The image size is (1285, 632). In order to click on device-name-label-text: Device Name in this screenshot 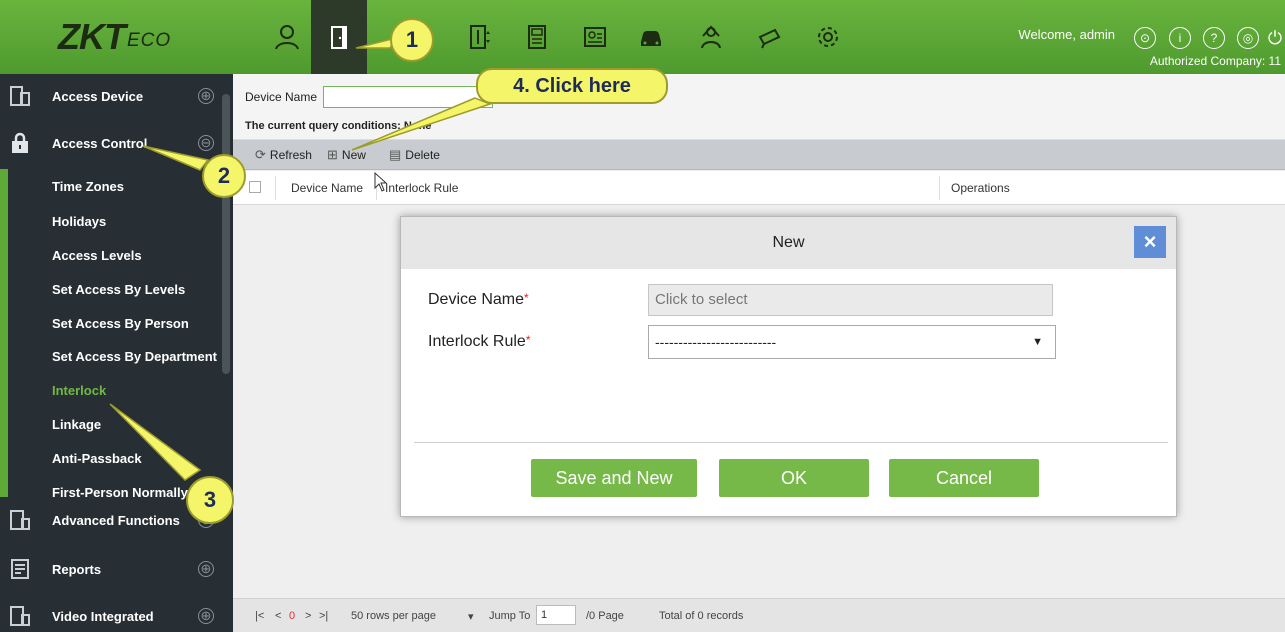, I will do `click(476, 299)`.